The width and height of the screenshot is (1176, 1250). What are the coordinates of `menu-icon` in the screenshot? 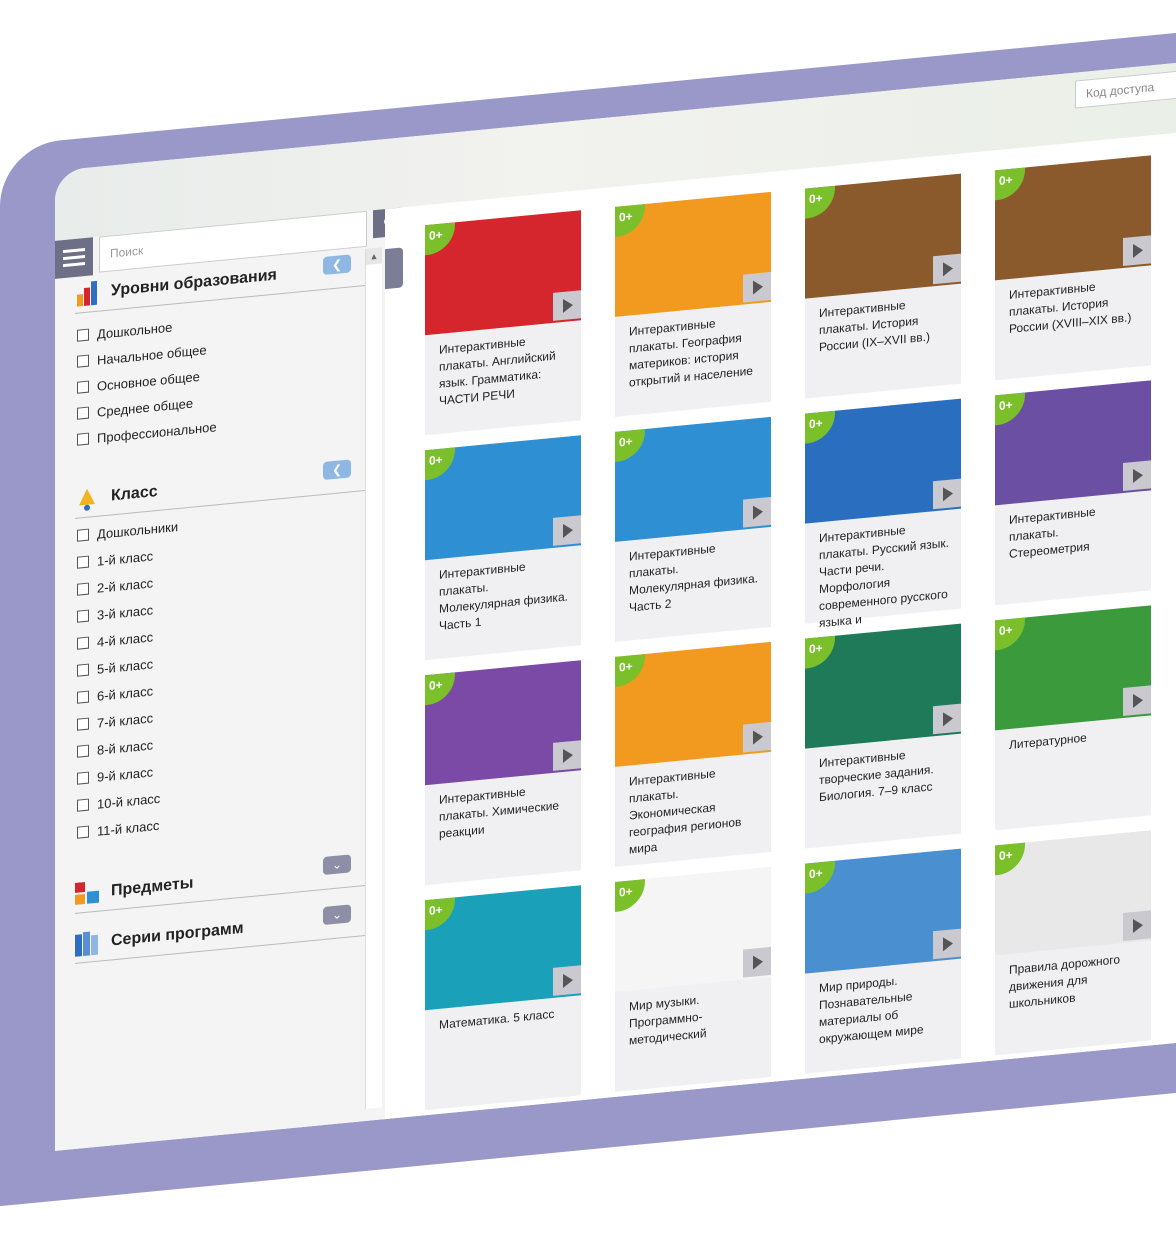 It's located at (74, 258).